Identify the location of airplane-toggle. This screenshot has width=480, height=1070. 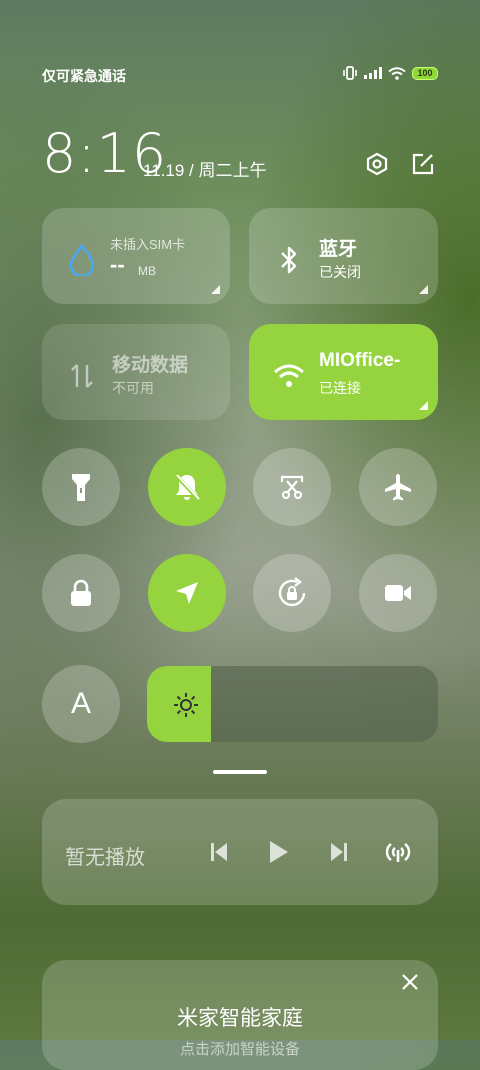
(398, 487).